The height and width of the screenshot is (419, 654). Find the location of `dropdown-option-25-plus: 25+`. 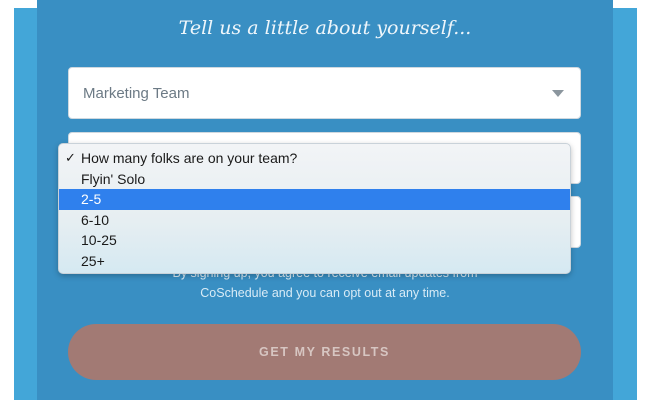

dropdown-option-25-plus: 25+ is located at coordinates (314, 261).